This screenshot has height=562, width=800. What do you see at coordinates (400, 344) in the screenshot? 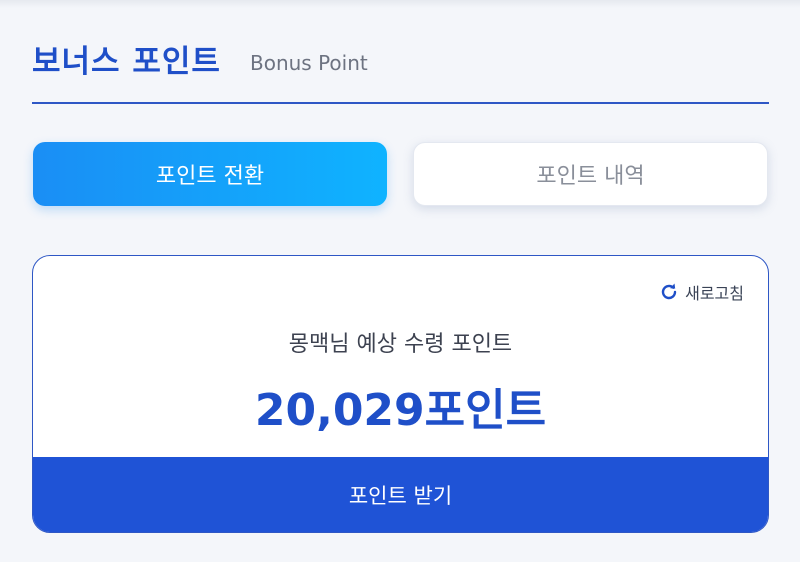
I see `expected-points-label: 몽맥님 예상 수령 포인트` at bounding box center [400, 344].